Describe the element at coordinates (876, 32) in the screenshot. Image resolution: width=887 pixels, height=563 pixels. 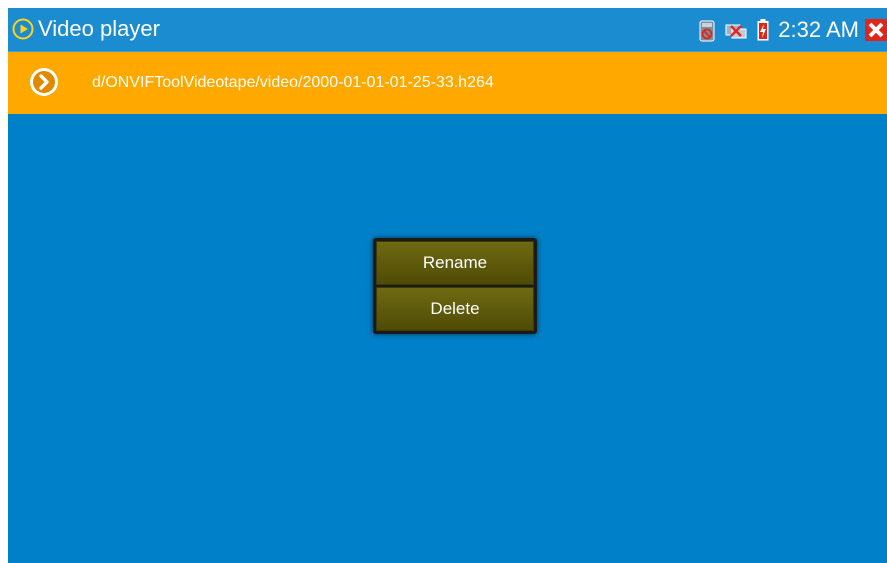
I see `close-app-icon` at that location.